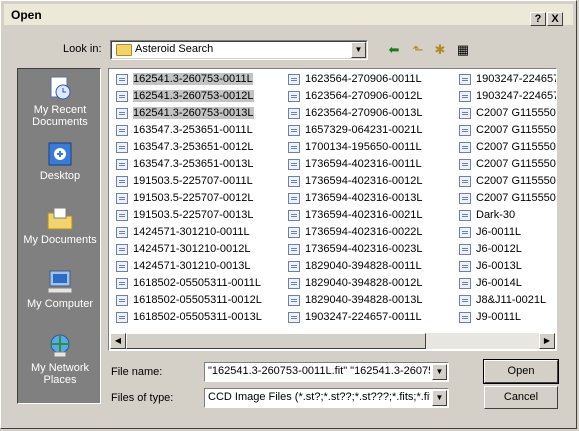 The height and width of the screenshot is (431, 579). I want to click on file-item: 1829040-394828-0013L, so click(353, 300).